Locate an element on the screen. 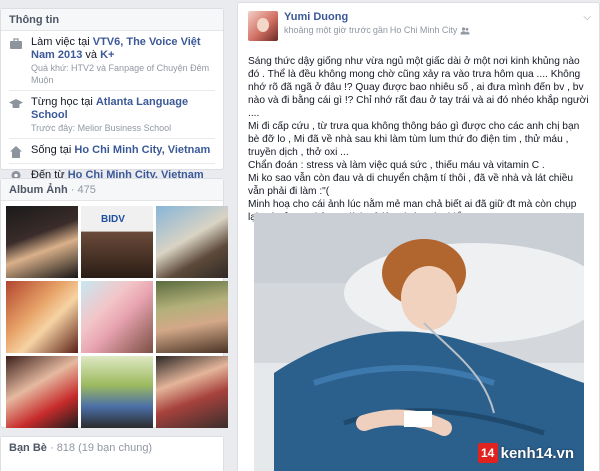  post-place: Ho Chi Minh City is located at coordinates (424, 30).